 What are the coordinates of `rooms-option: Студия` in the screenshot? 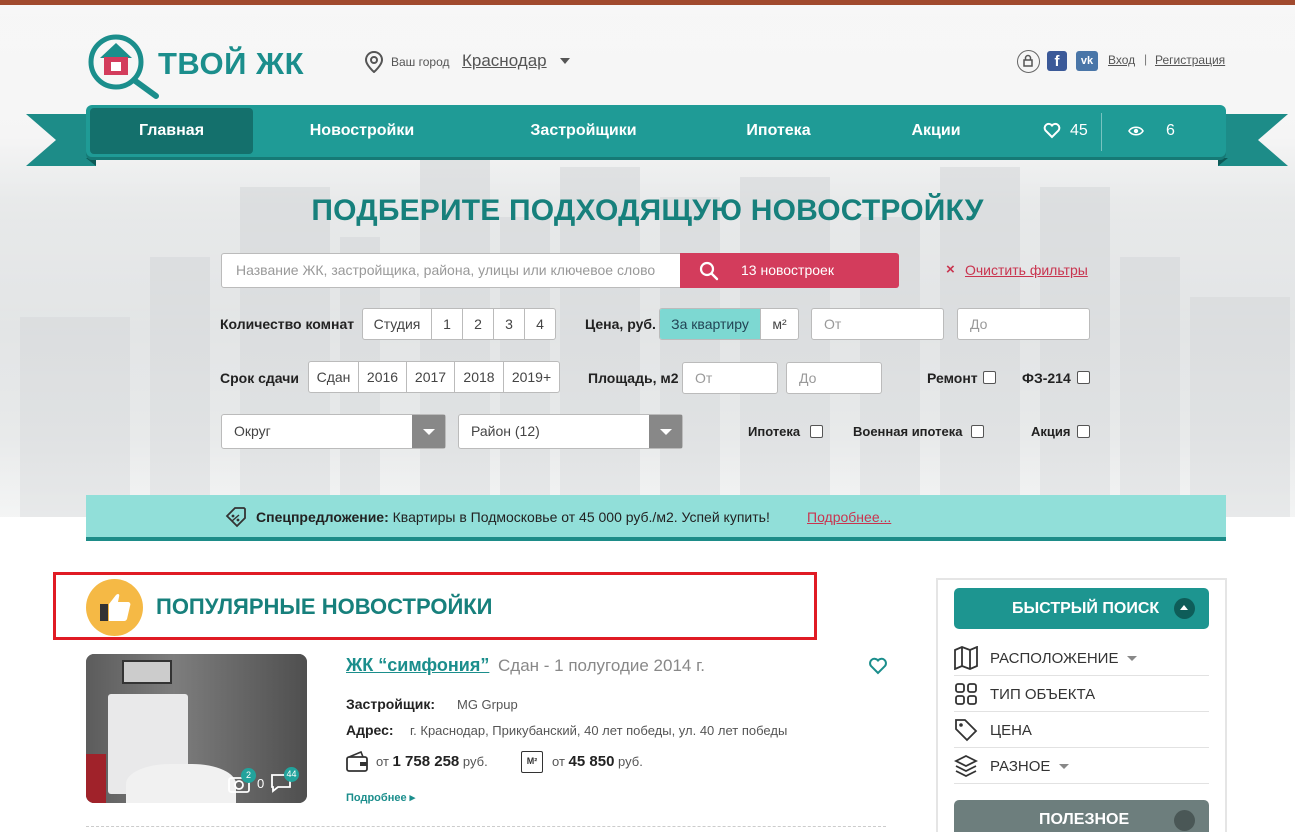 It's located at (397, 324).